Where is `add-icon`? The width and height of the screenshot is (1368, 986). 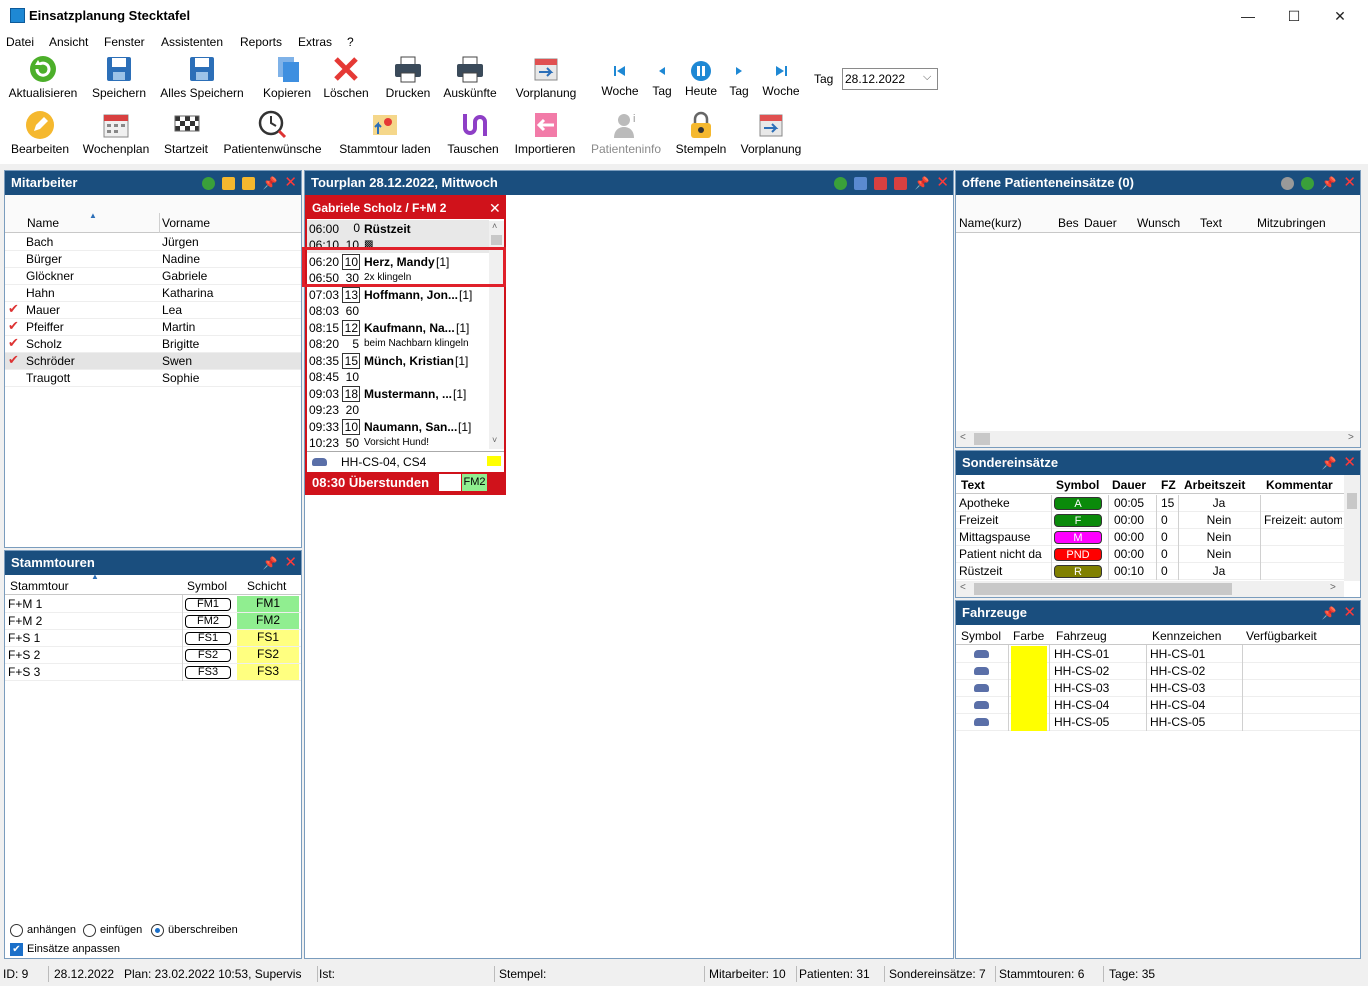
add-icon is located at coordinates (1308, 183).